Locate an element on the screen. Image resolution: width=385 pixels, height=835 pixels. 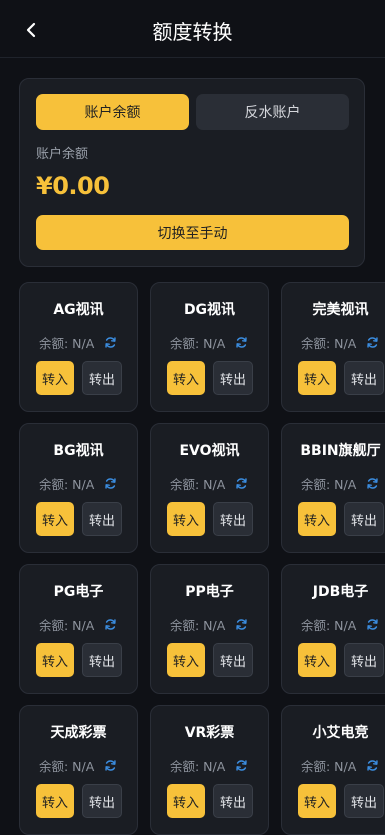
tab-rebate-account: 反水账户 is located at coordinates (272, 112).